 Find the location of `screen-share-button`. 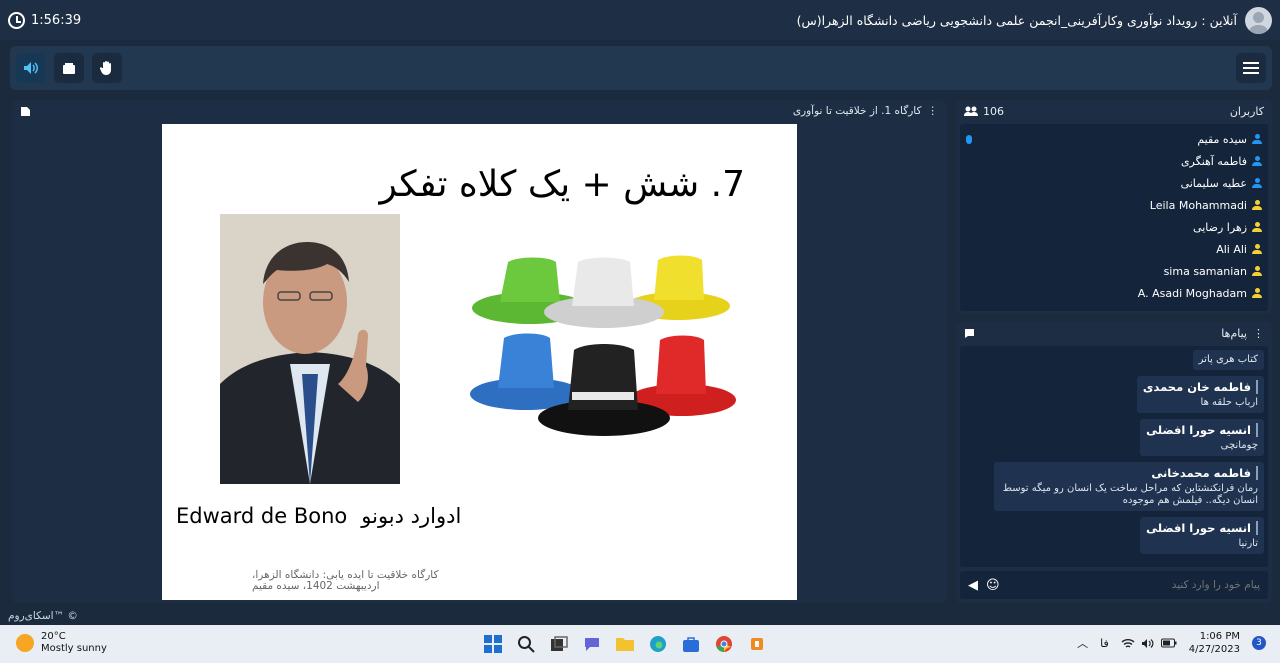

screen-share-button is located at coordinates (69, 68).